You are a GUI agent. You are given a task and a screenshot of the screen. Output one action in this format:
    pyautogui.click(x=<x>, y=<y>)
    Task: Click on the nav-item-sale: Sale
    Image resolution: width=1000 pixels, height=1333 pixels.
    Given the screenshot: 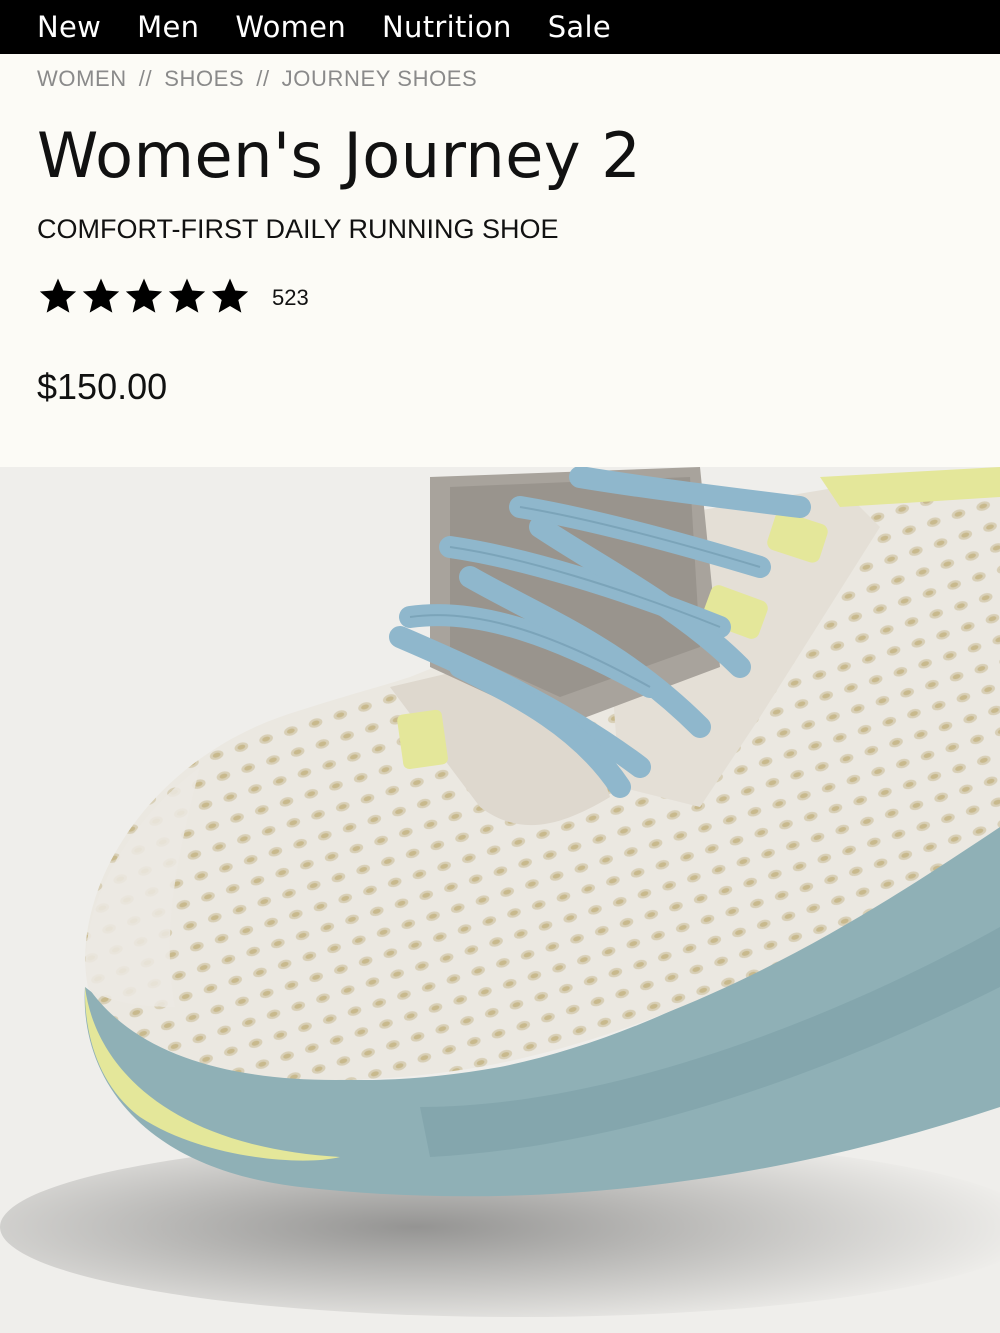 What is the action you would take?
    pyautogui.click(x=579, y=27)
    